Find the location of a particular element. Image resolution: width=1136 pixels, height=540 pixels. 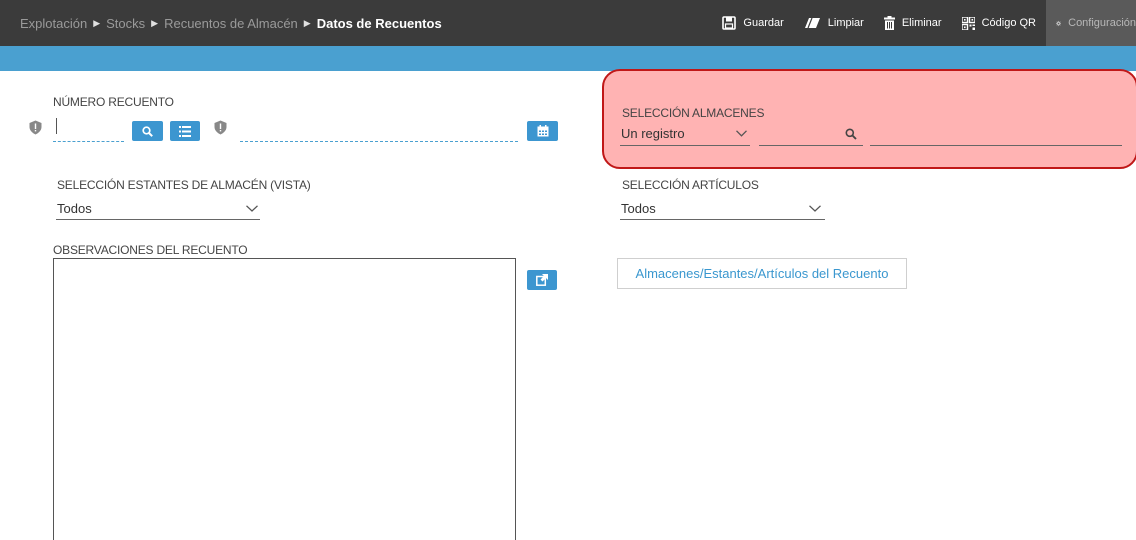

qr-code-icon is located at coordinates (968, 23).